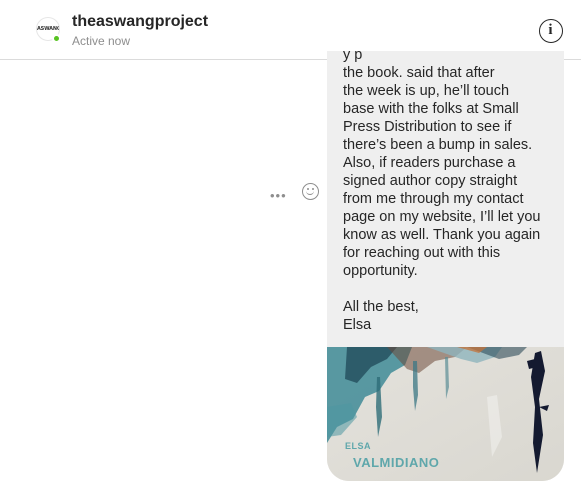  What do you see at coordinates (442, 235) in the screenshot?
I see `message-line: know as well. Thank you again` at bounding box center [442, 235].